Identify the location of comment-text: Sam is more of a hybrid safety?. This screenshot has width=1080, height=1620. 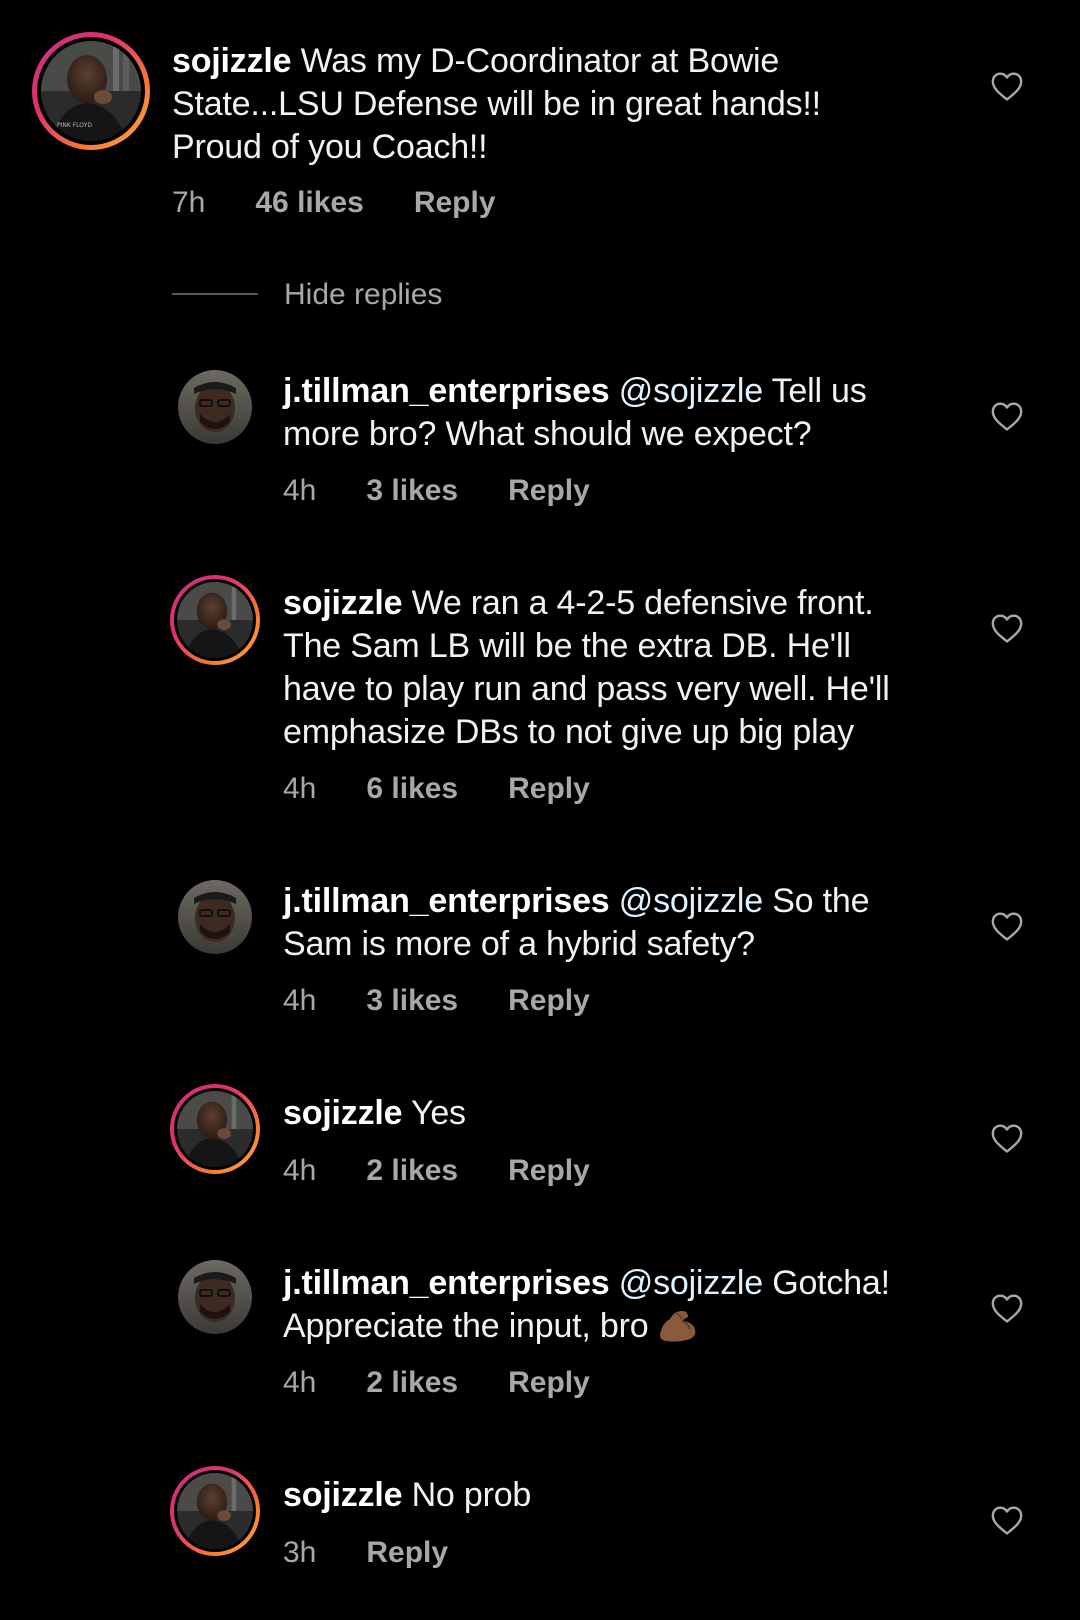
(519, 944).